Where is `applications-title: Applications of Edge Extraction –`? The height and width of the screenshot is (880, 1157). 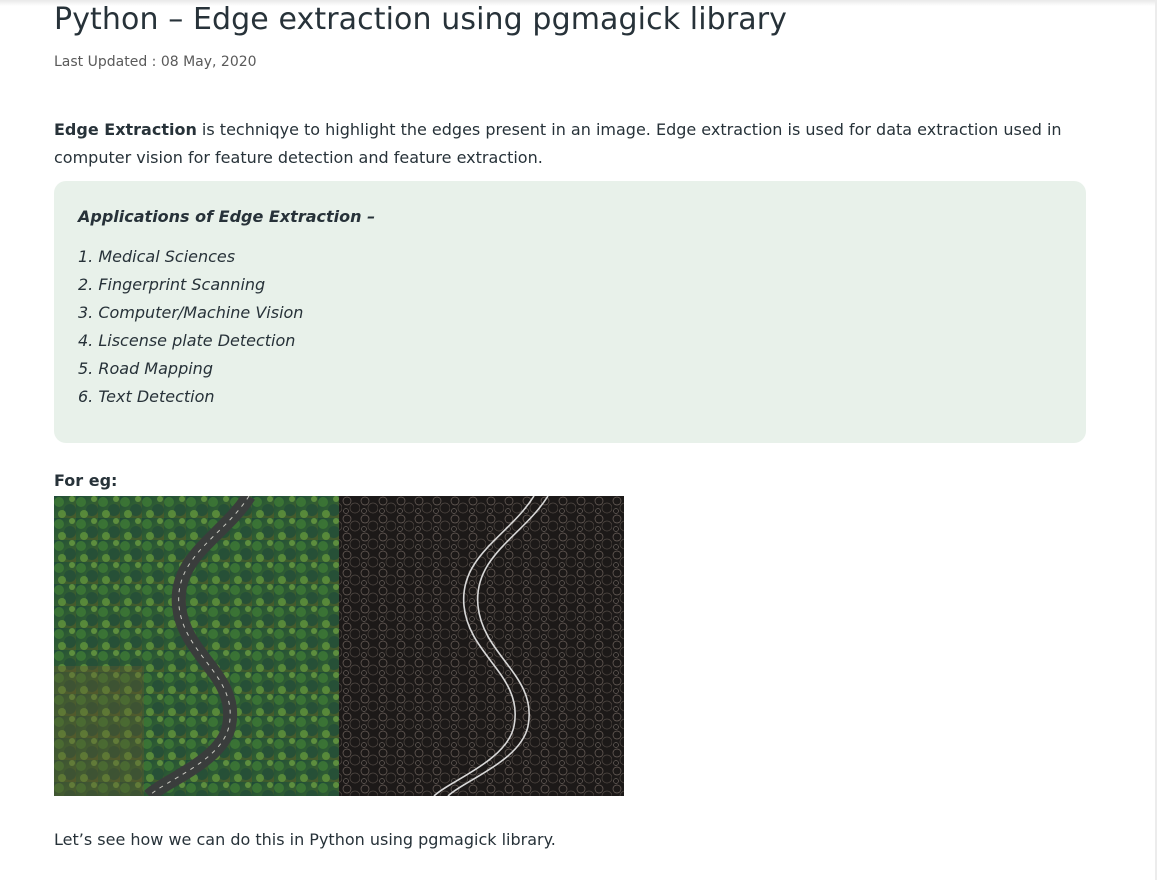 applications-title: Applications of Edge Extraction – is located at coordinates (227, 216).